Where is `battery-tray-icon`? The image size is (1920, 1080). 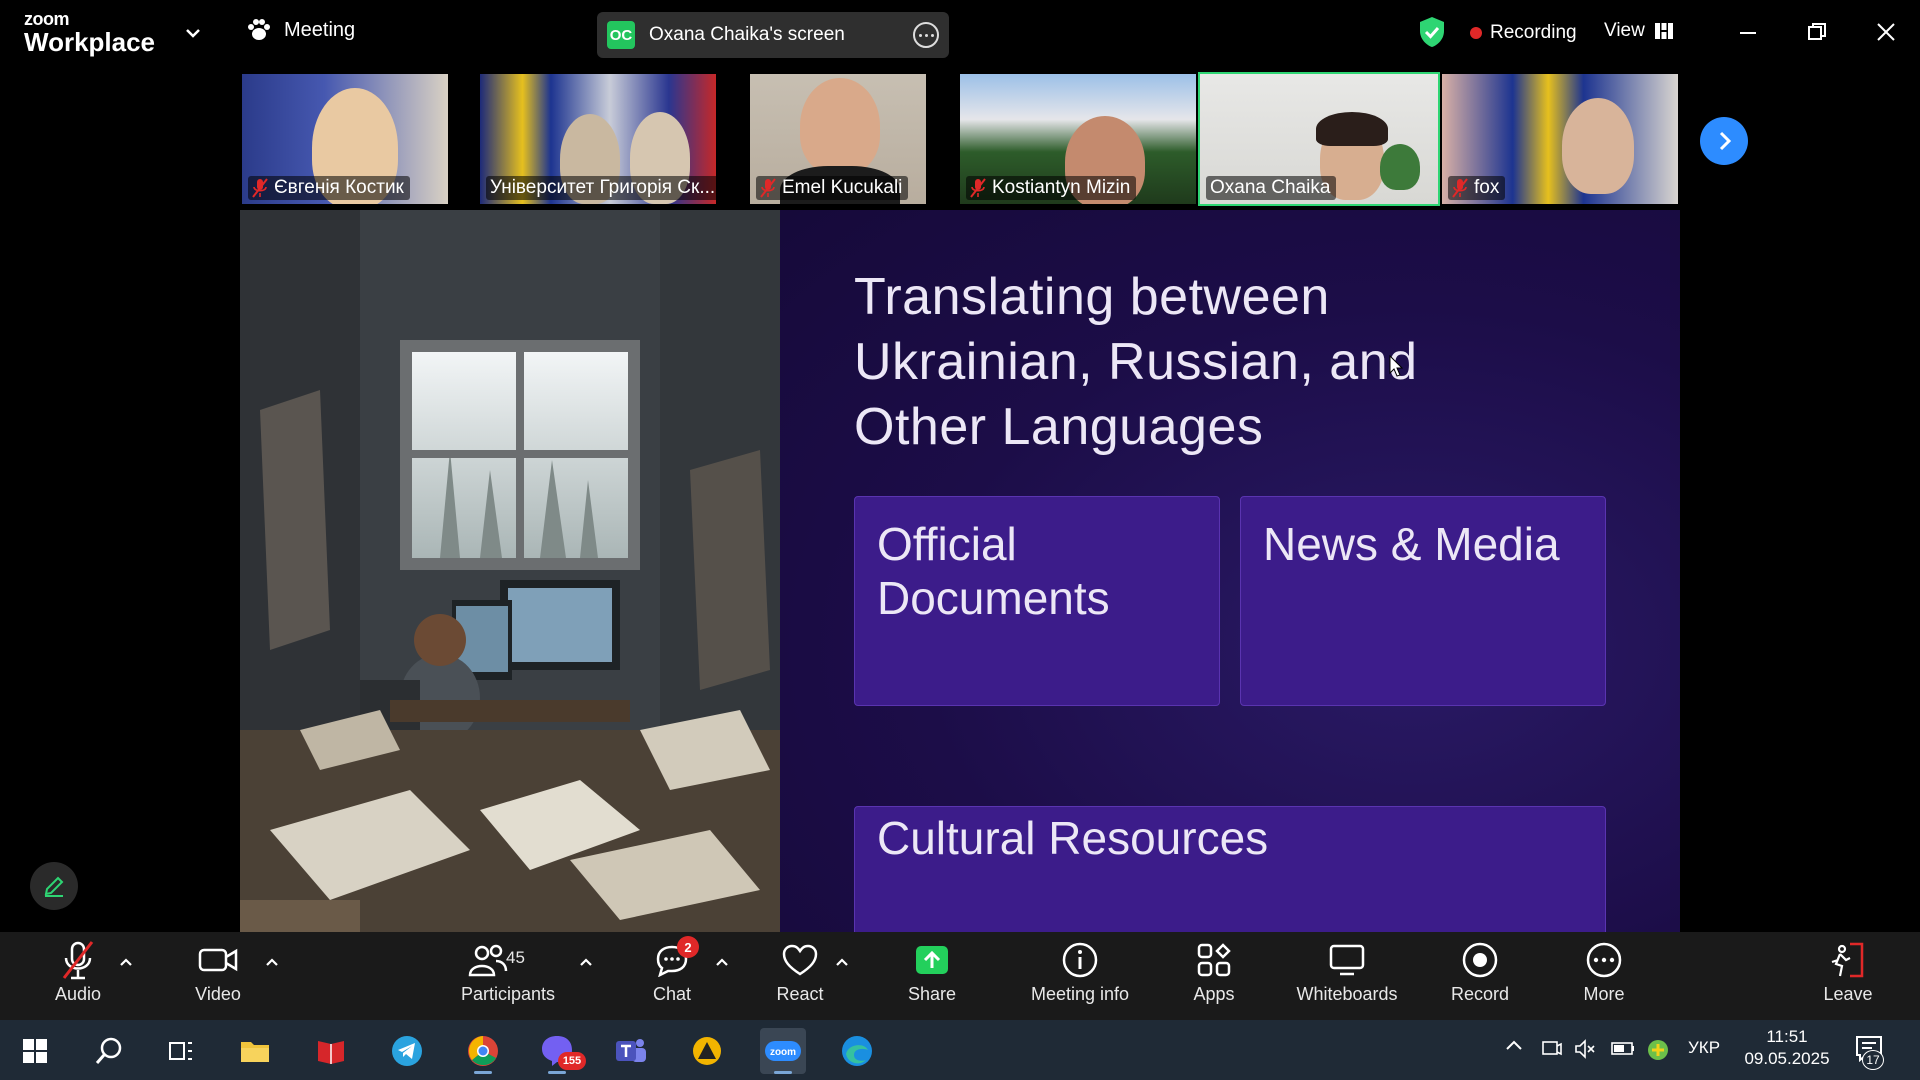
battery-tray-icon is located at coordinates (1623, 1048).